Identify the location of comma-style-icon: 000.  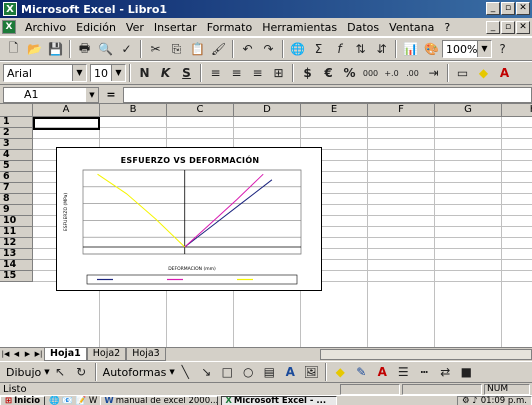
(370, 73).